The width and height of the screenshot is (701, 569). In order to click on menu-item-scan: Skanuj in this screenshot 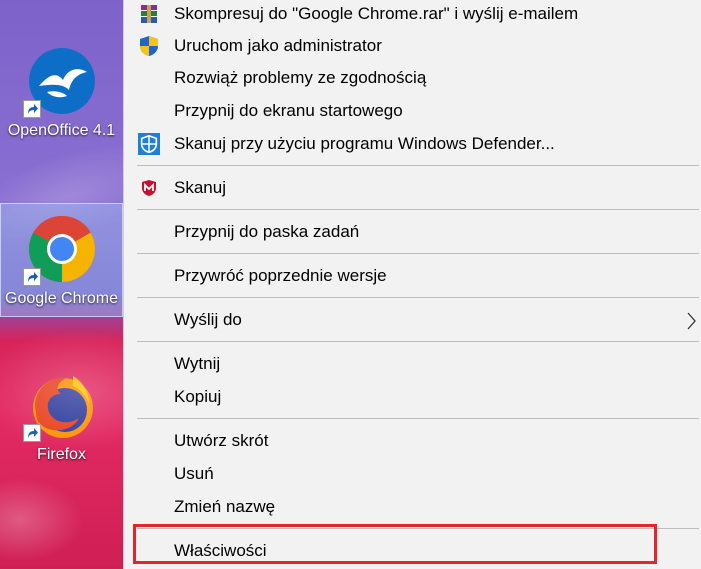, I will do `click(412, 188)`.